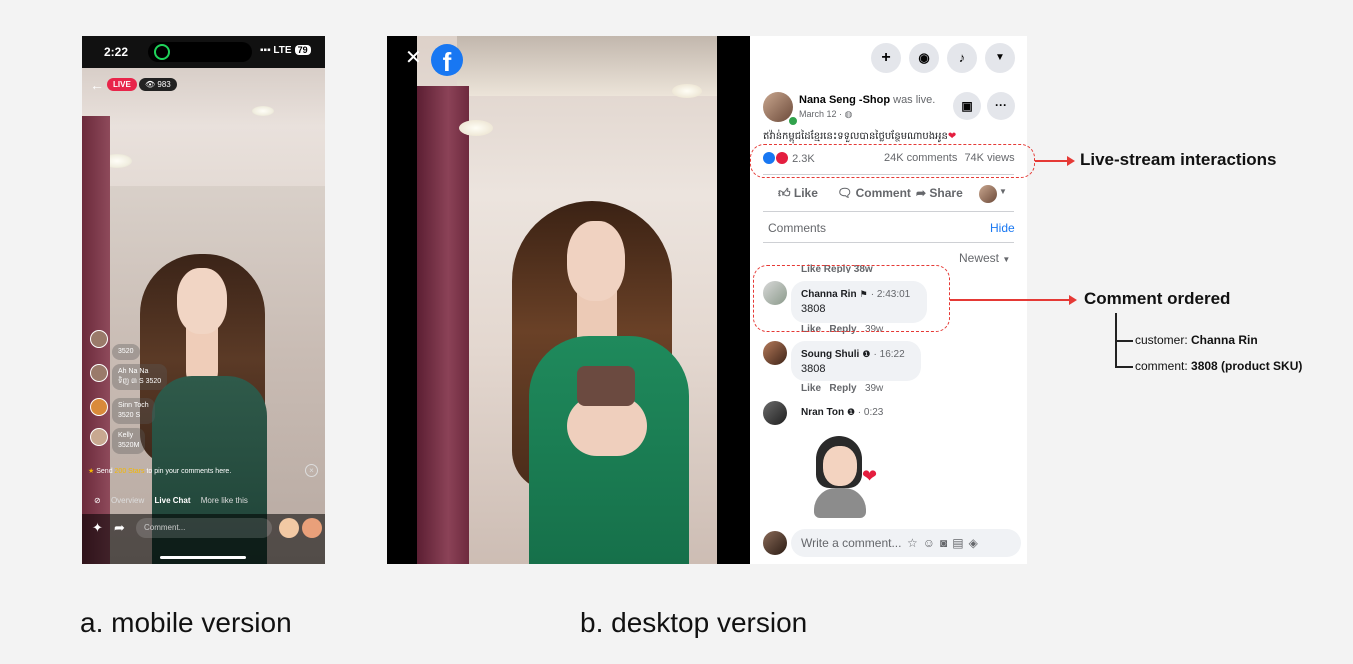 This screenshot has width=1353, height=664. What do you see at coordinates (874, 388) in the screenshot?
I see `comment-age: 39w` at bounding box center [874, 388].